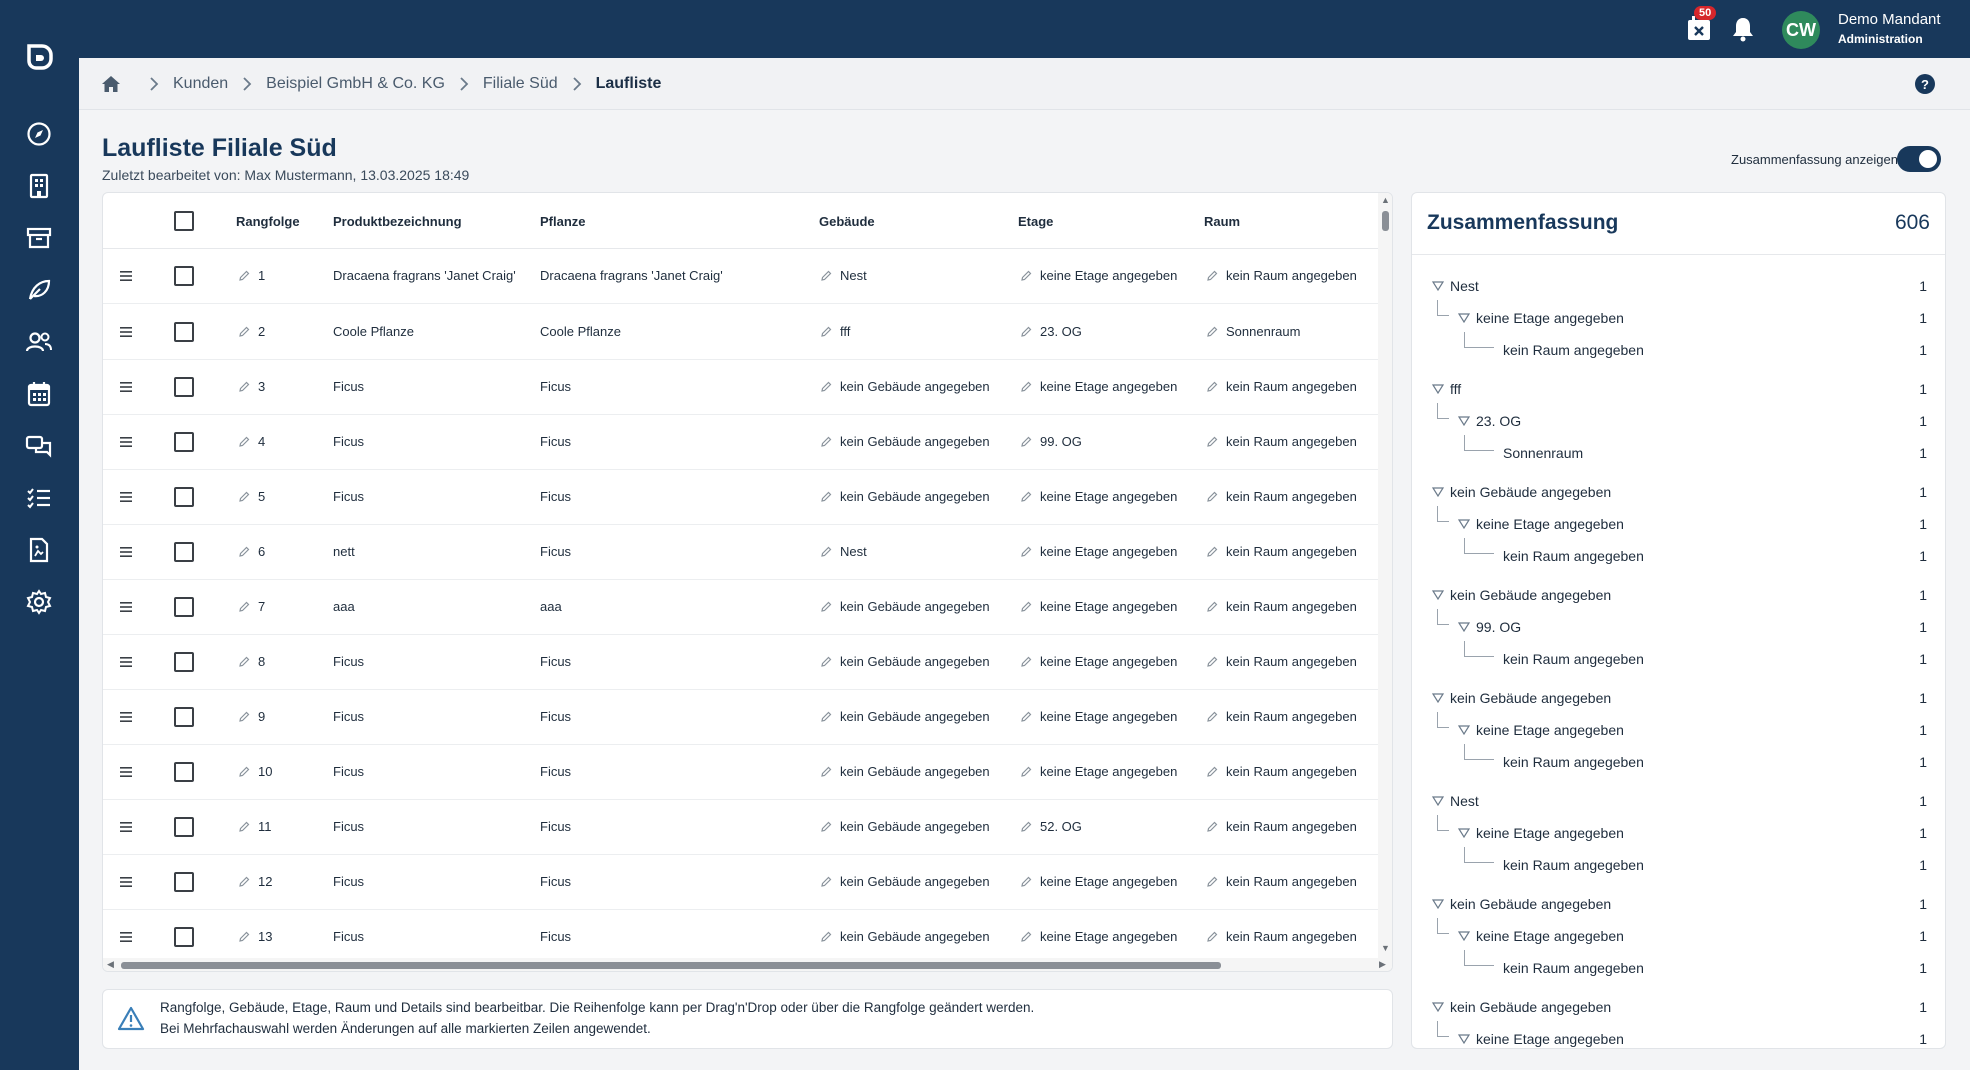  Describe the element at coordinates (252, 606) in the screenshot. I see `rangfolge-cell: 7` at that location.